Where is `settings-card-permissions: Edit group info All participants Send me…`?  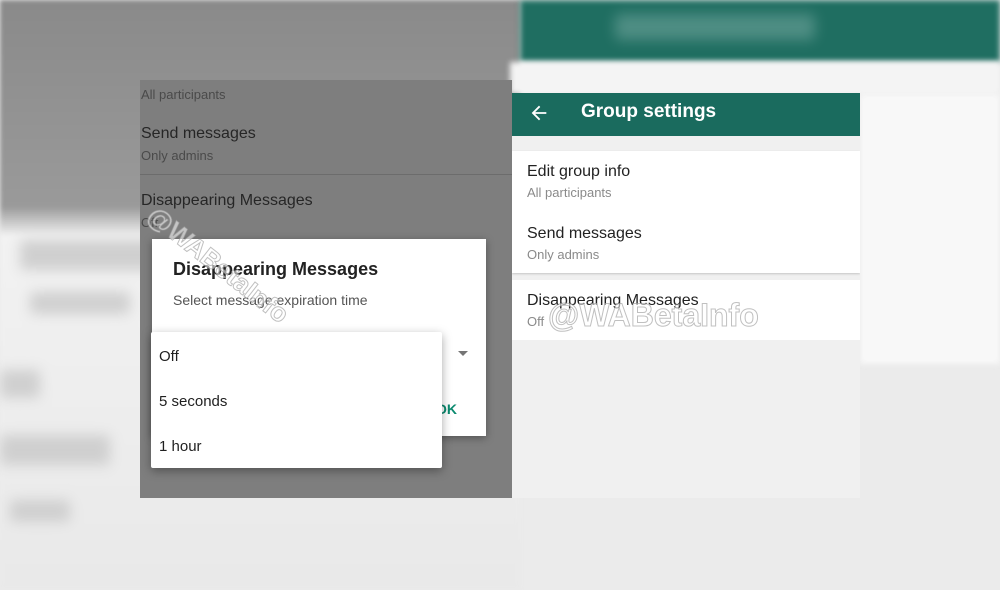 settings-card-permissions: Edit group info All participants Send me… is located at coordinates (686, 212).